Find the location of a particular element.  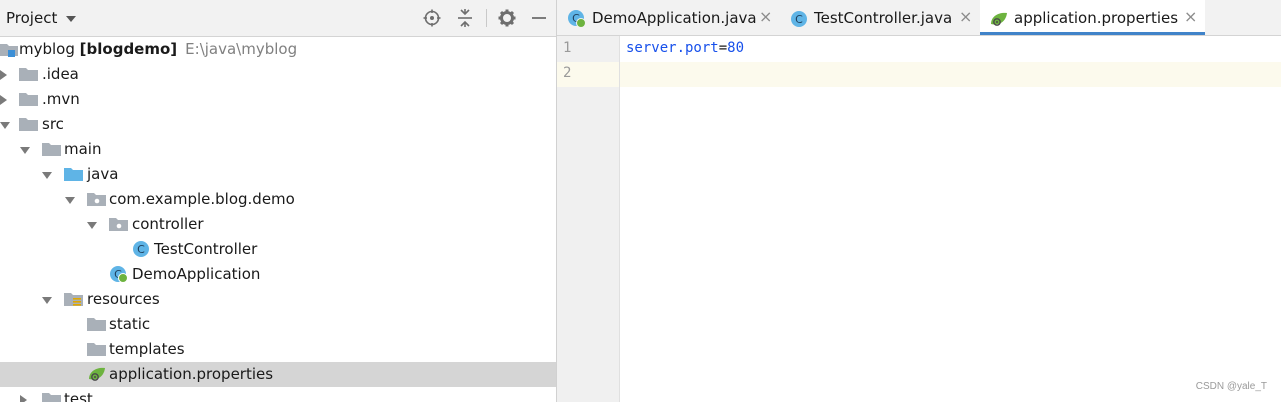

tree-root-label: myblog [blogdemo] E:\java\myblog is located at coordinates (158, 49).